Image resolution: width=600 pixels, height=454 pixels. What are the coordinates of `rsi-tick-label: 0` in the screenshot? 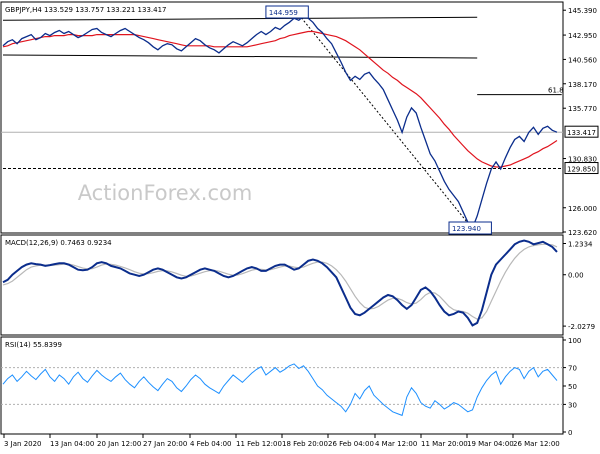 It's located at (570, 433).